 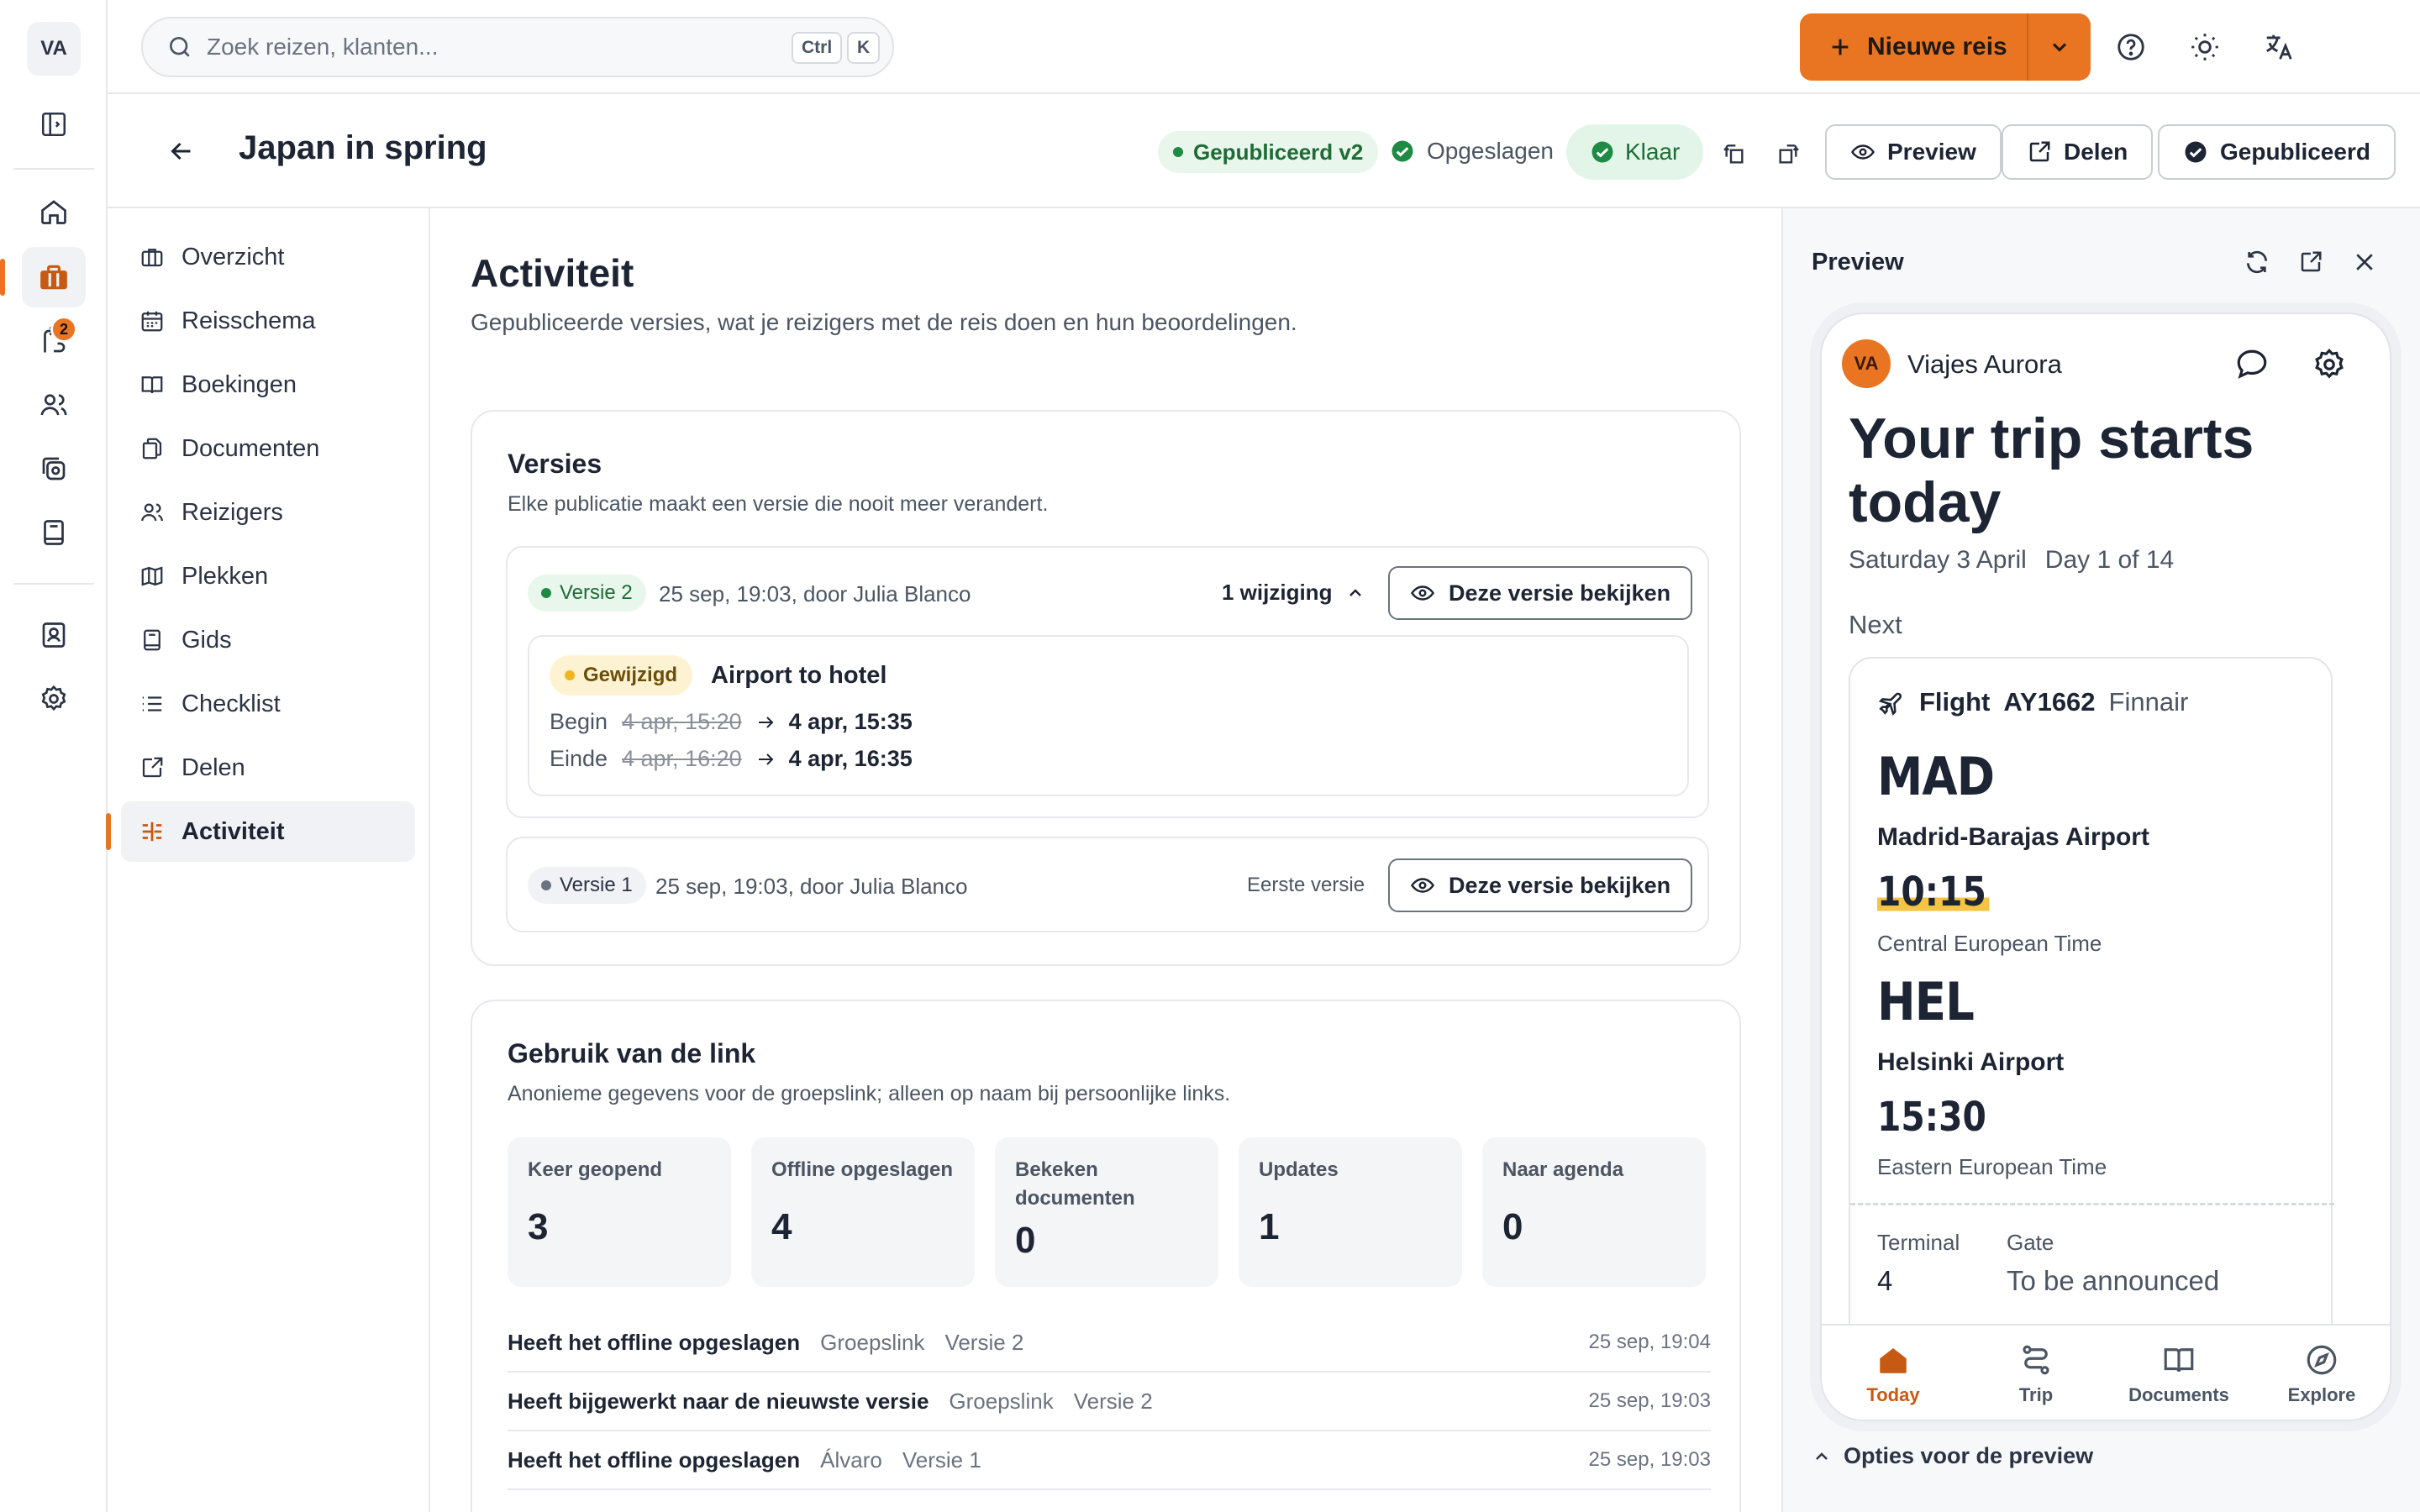 What do you see at coordinates (1491, 151) in the screenshot?
I see `saved-label: Opgeslagen` at bounding box center [1491, 151].